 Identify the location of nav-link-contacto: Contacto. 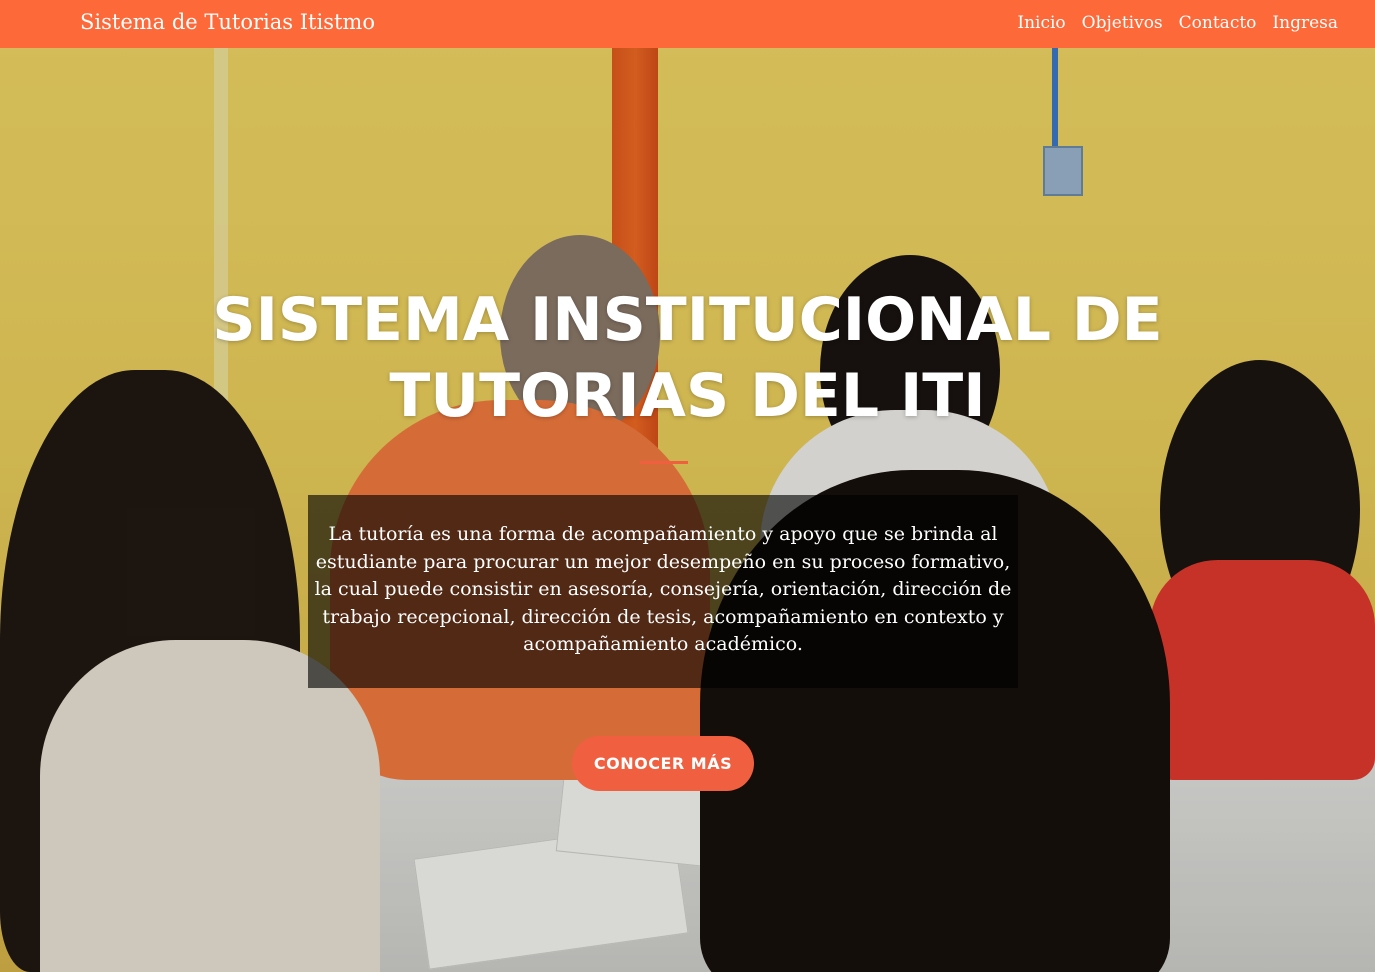
(1218, 23).